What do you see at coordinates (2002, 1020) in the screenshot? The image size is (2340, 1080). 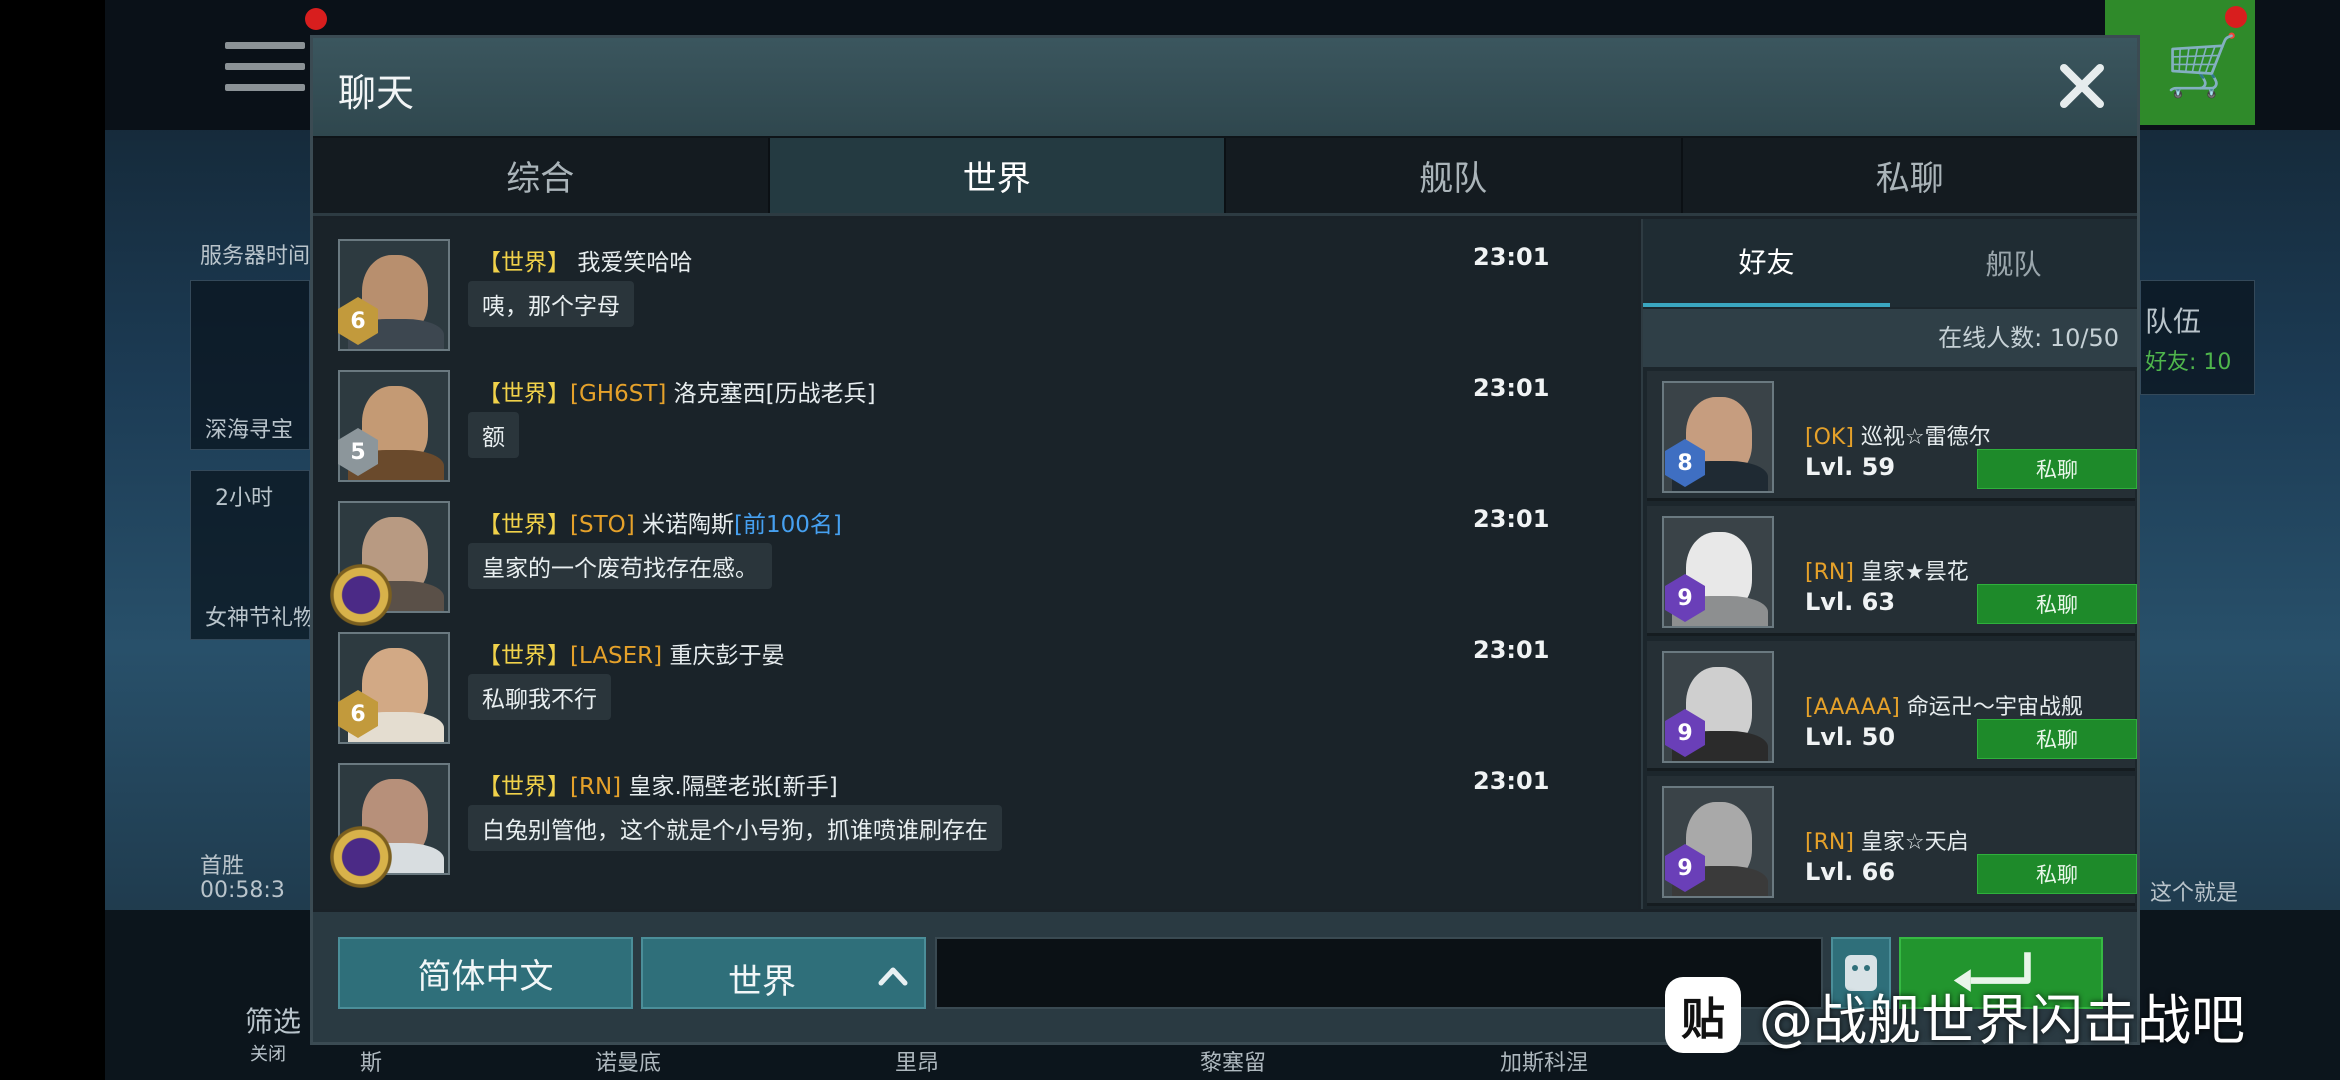 I see `watermark-text: @战舰世界闪击战吧` at bounding box center [2002, 1020].